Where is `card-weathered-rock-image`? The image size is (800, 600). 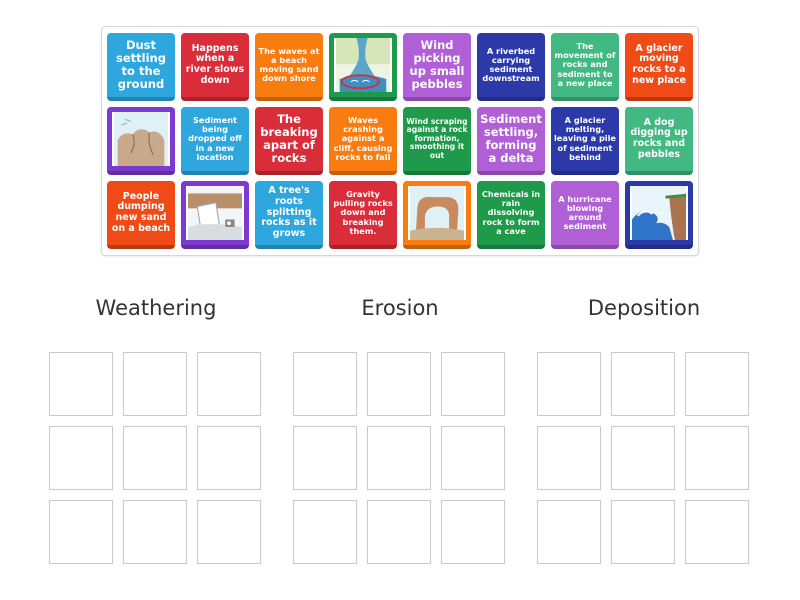 card-weathered-rock-image is located at coordinates (141, 141).